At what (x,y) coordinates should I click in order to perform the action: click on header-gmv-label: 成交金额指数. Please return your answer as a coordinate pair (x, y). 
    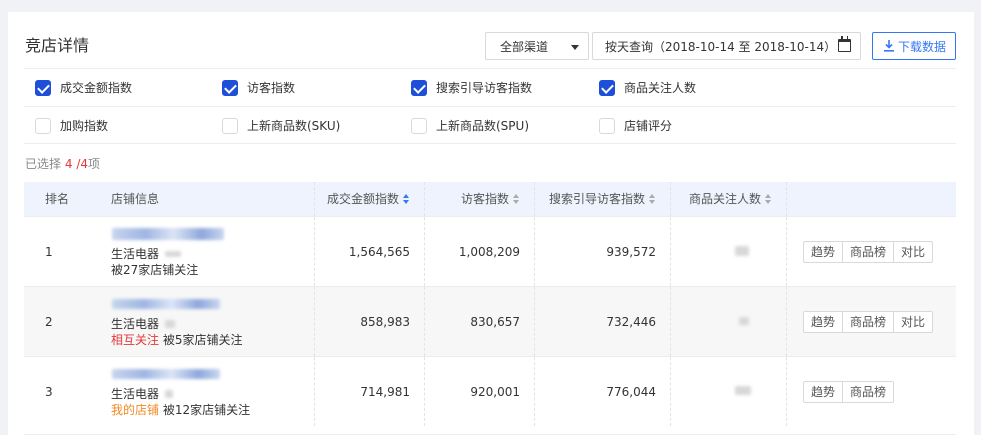
    Looking at the image, I should click on (362, 199).